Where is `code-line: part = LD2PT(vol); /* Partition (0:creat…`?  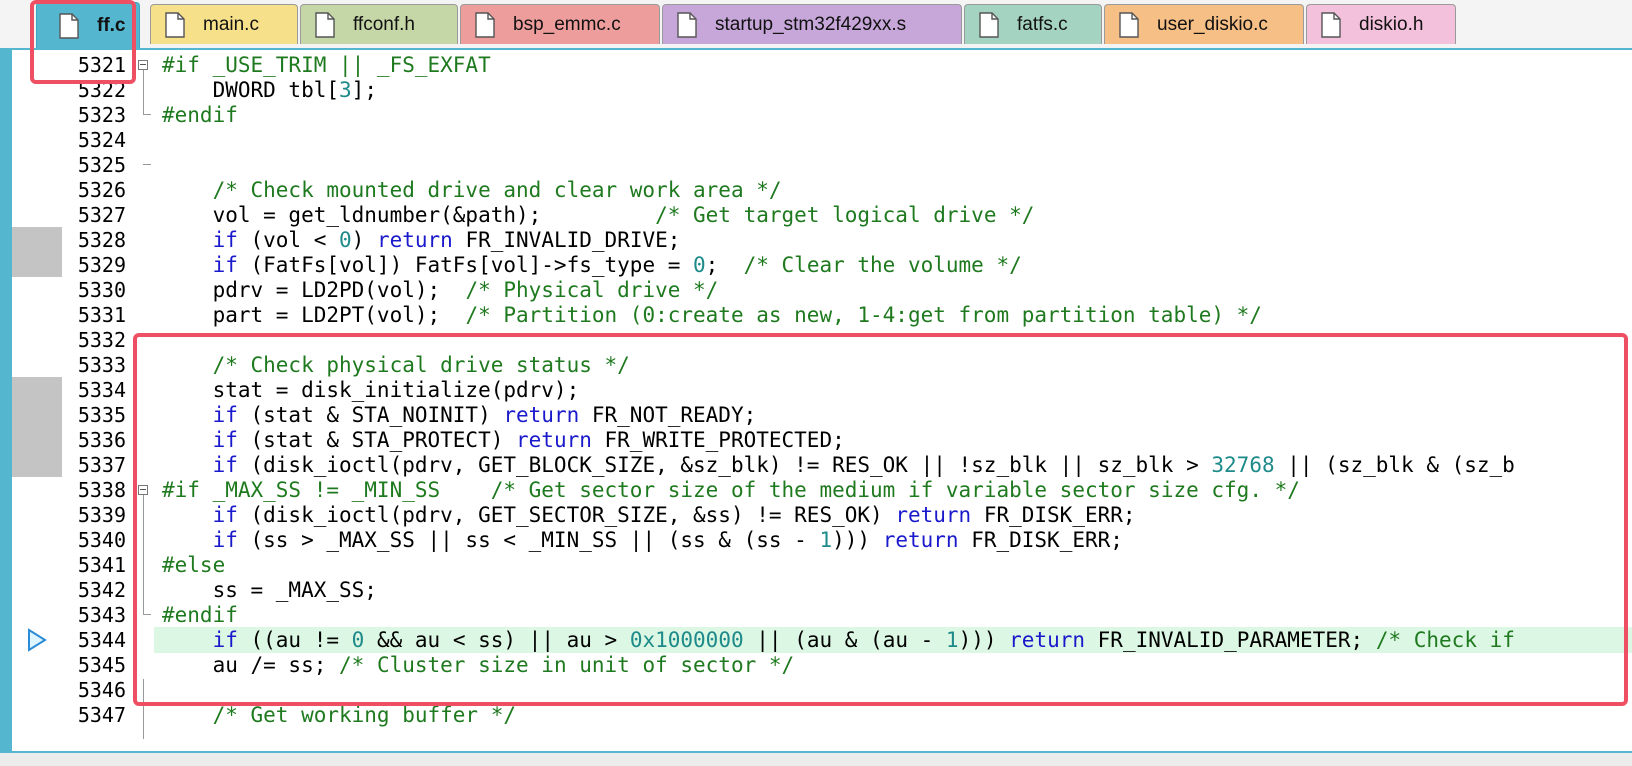
code-line: part = LD2PT(vol); /* Partition (0:creat… is located at coordinates (708, 315).